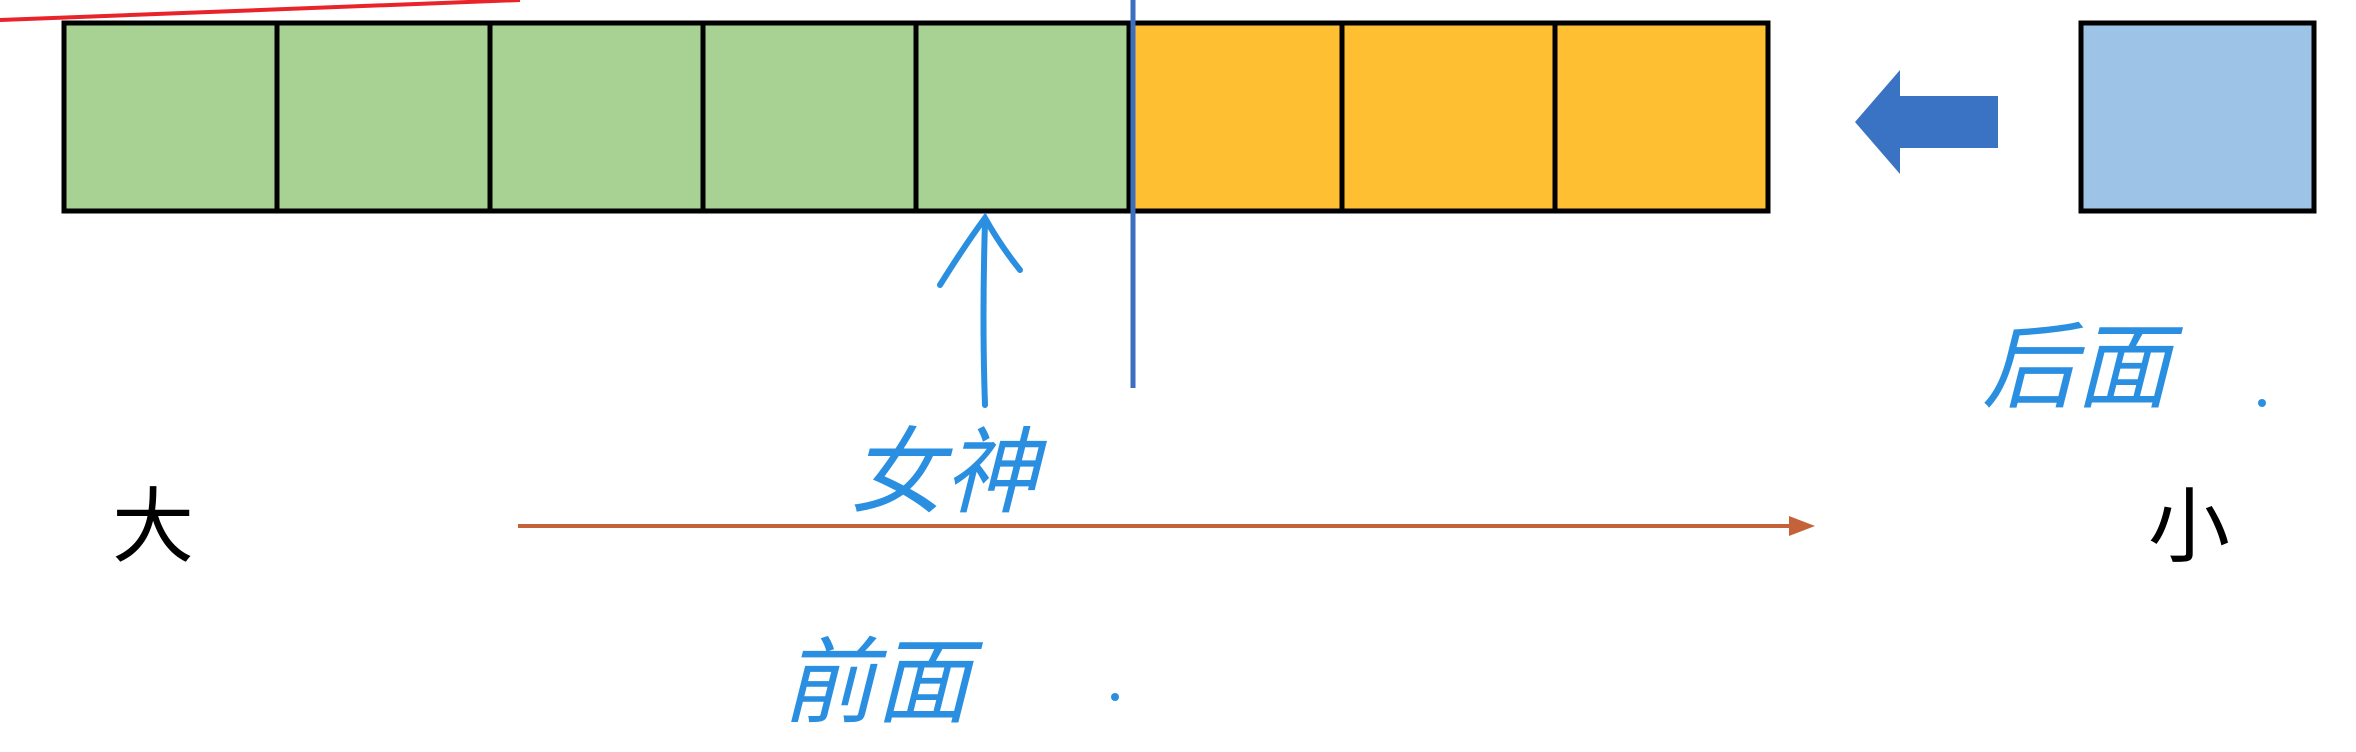  Describe the element at coordinates (883, 683) in the screenshot. I see `front-note: 前面` at that location.